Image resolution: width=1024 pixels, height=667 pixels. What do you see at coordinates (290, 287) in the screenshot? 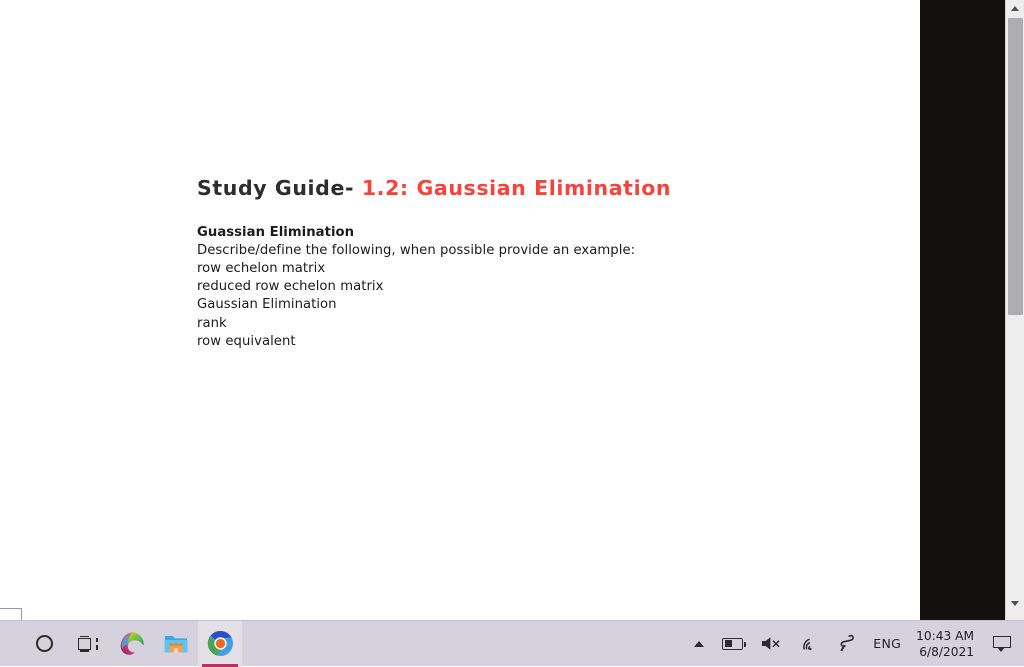
I see `document-line: reduced row echelon matrix` at bounding box center [290, 287].